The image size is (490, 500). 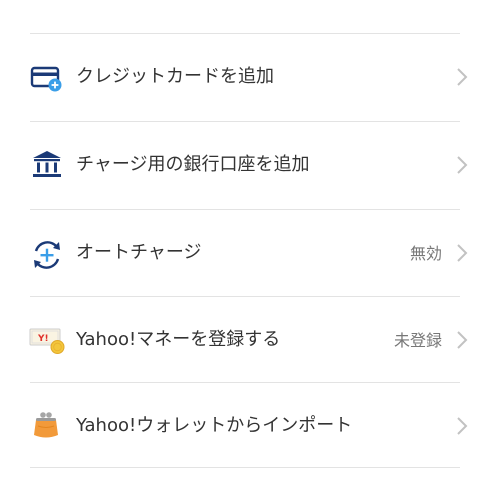 What do you see at coordinates (245, 467) in the screenshot?
I see `divider` at bounding box center [245, 467].